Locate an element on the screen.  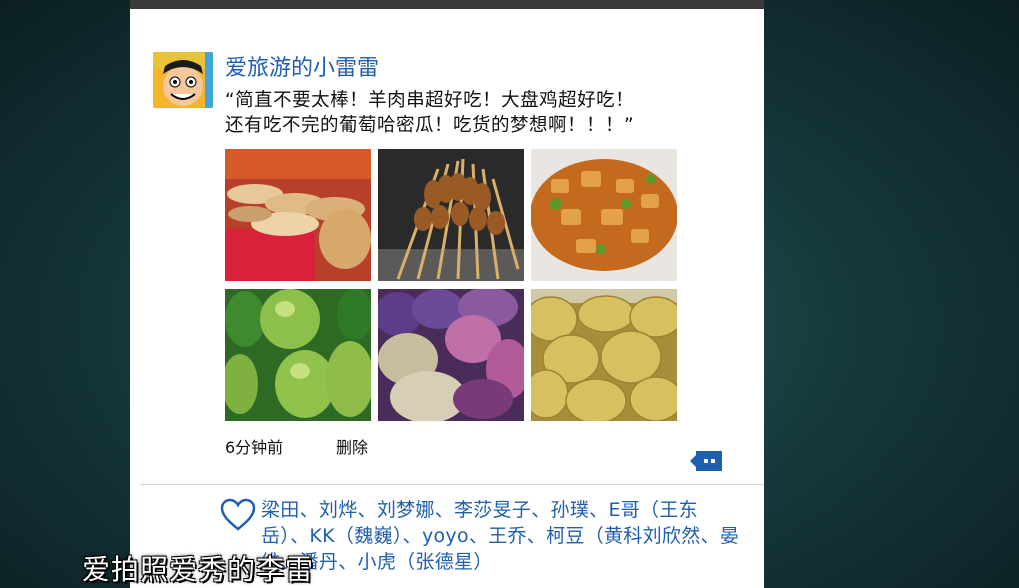
photo-raisins-piles is located at coordinates (451, 355).